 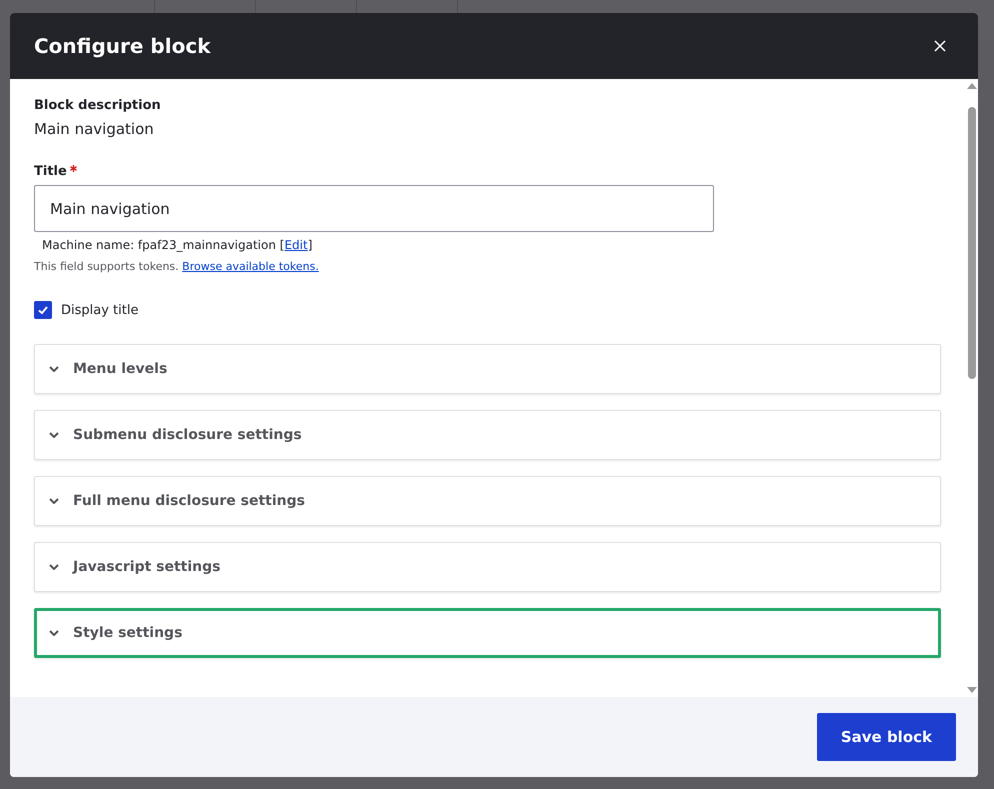 What do you see at coordinates (250, 266) in the screenshot?
I see `tokens-link: Browse available tokens.` at bounding box center [250, 266].